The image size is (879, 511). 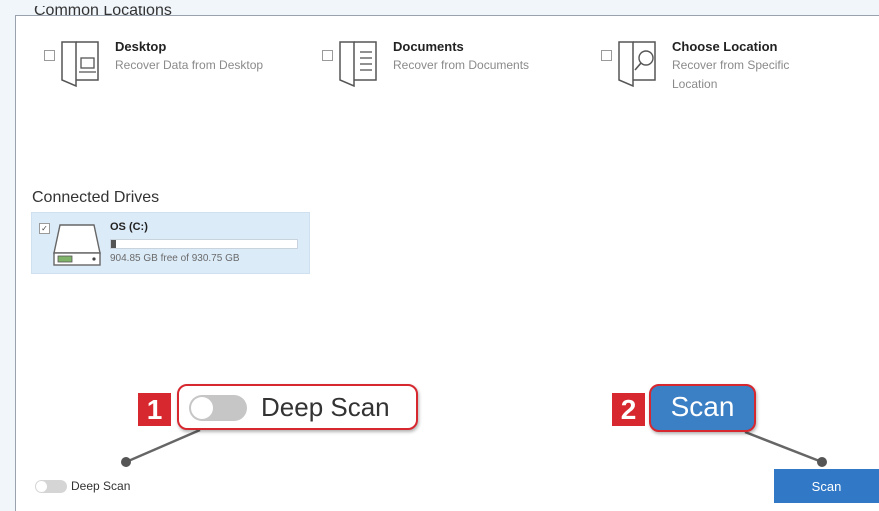 What do you see at coordinates (154, 409) in the screenshot?
I see `callout-1-number: 1` at bounding box center [154, 409].